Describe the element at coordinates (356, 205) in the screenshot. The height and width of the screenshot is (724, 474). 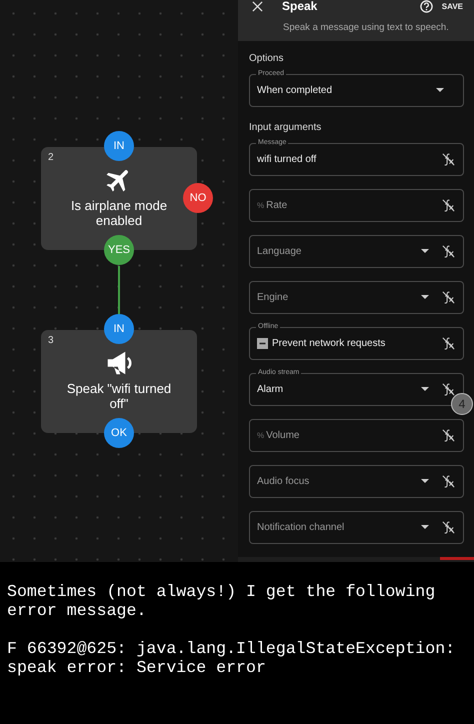
I see `text-field: % Rate` at that location.